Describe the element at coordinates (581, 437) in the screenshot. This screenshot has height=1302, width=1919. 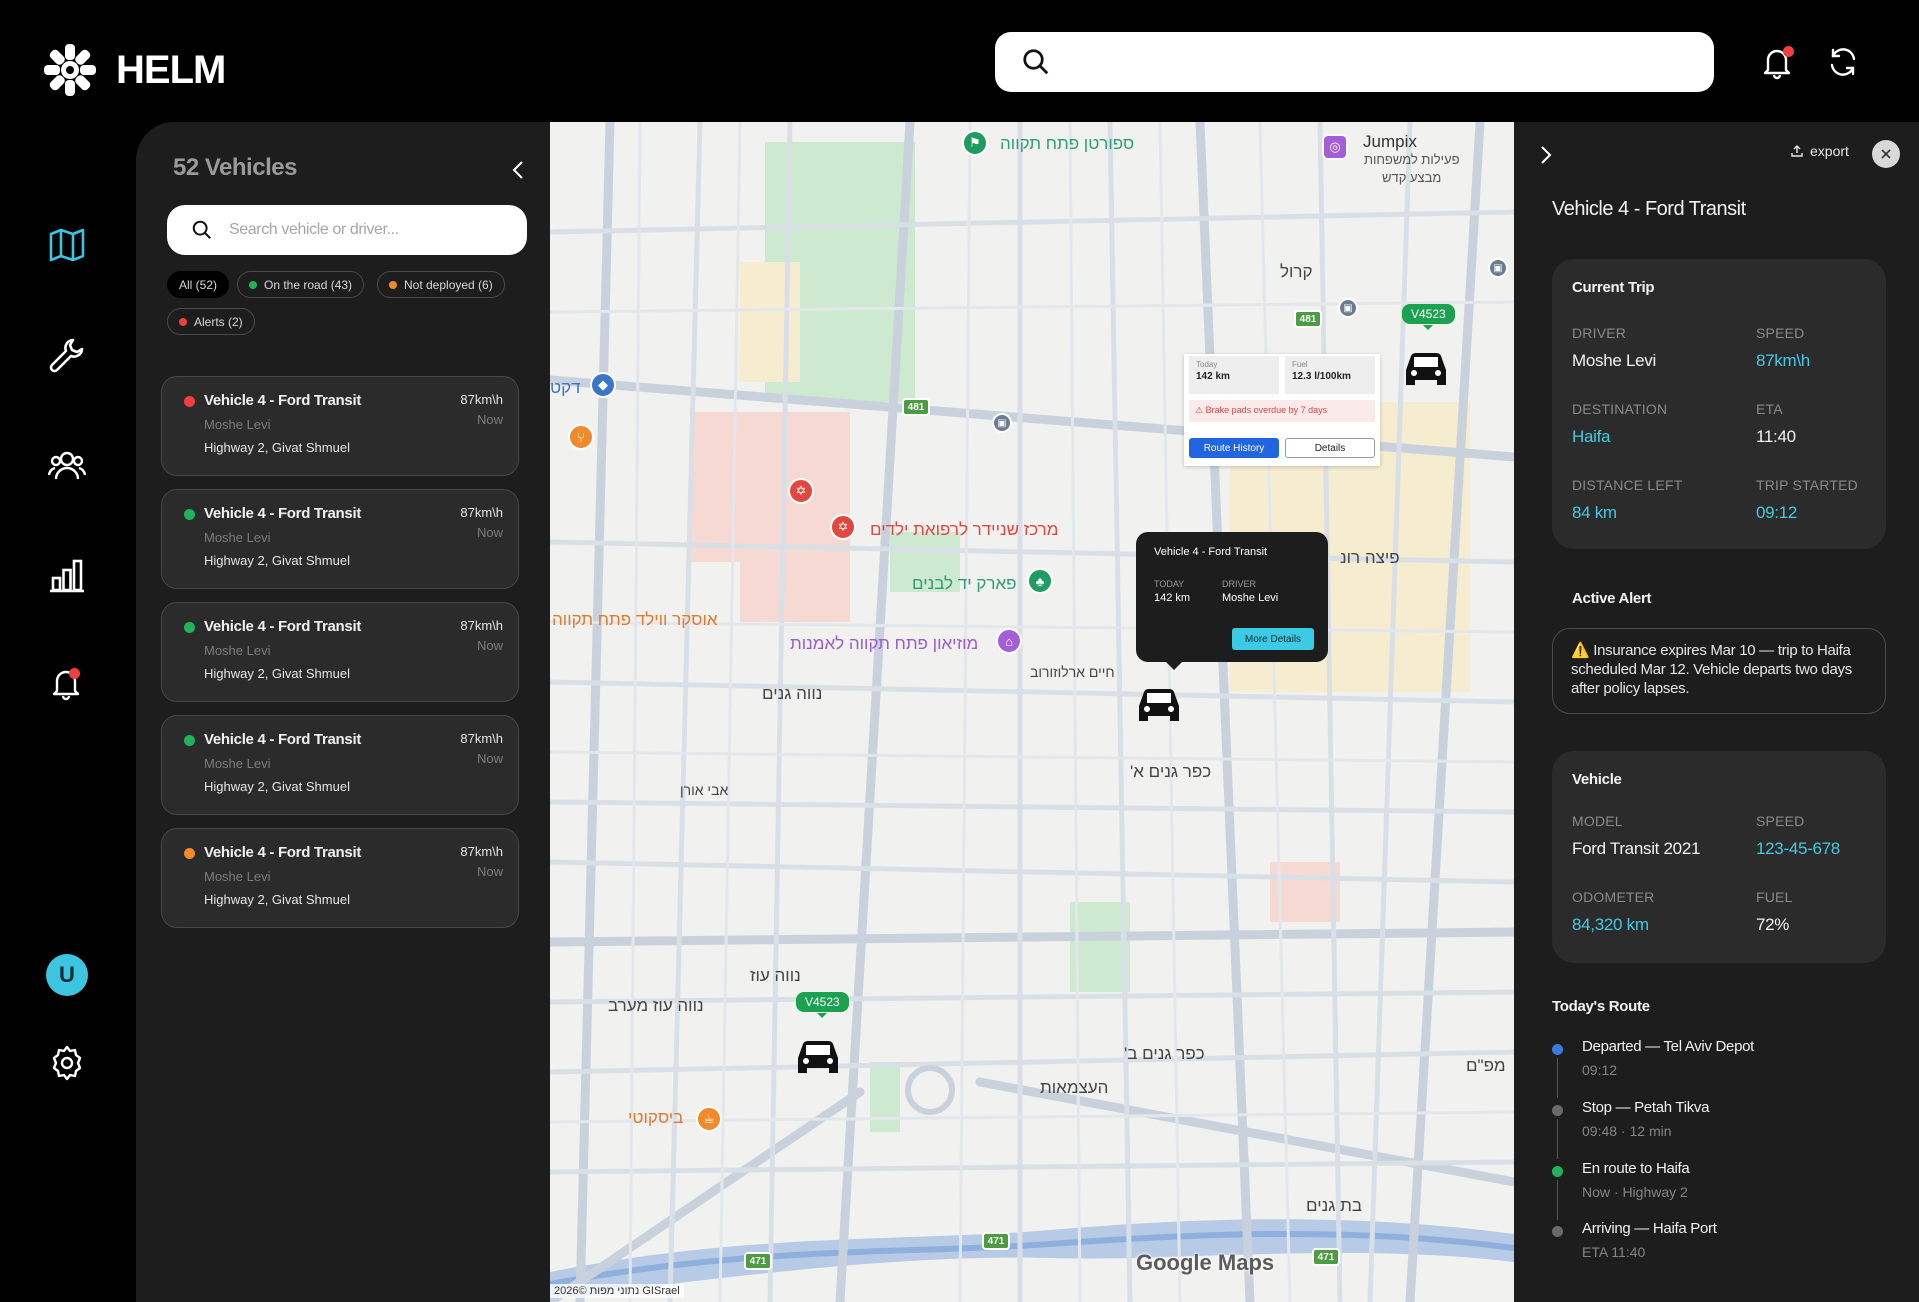
I see `restaurant-poi-icon: ⑂` at that location.